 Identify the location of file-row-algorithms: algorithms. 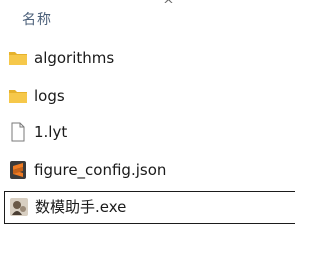
(149, 58).